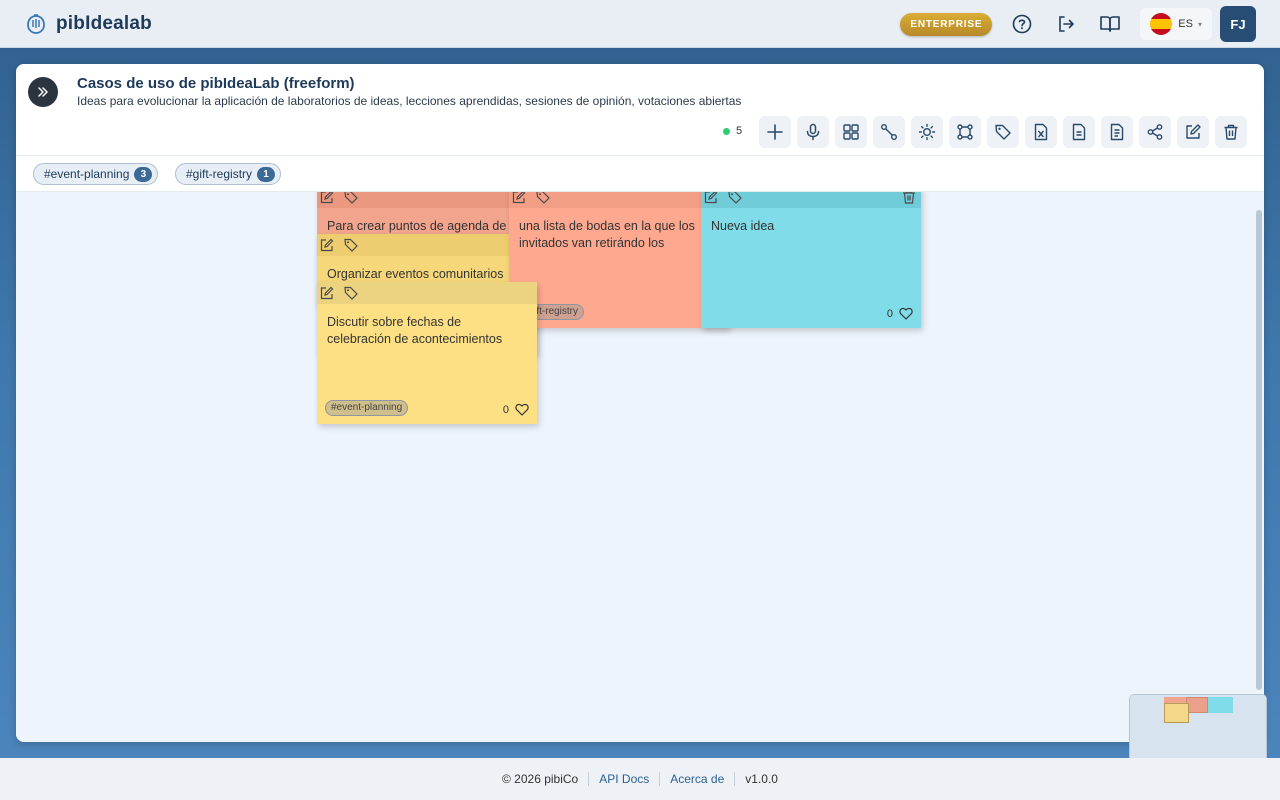 The width and height of the screenshot is (1280, 800). I want to click on grid-icon, so click(851, 132).